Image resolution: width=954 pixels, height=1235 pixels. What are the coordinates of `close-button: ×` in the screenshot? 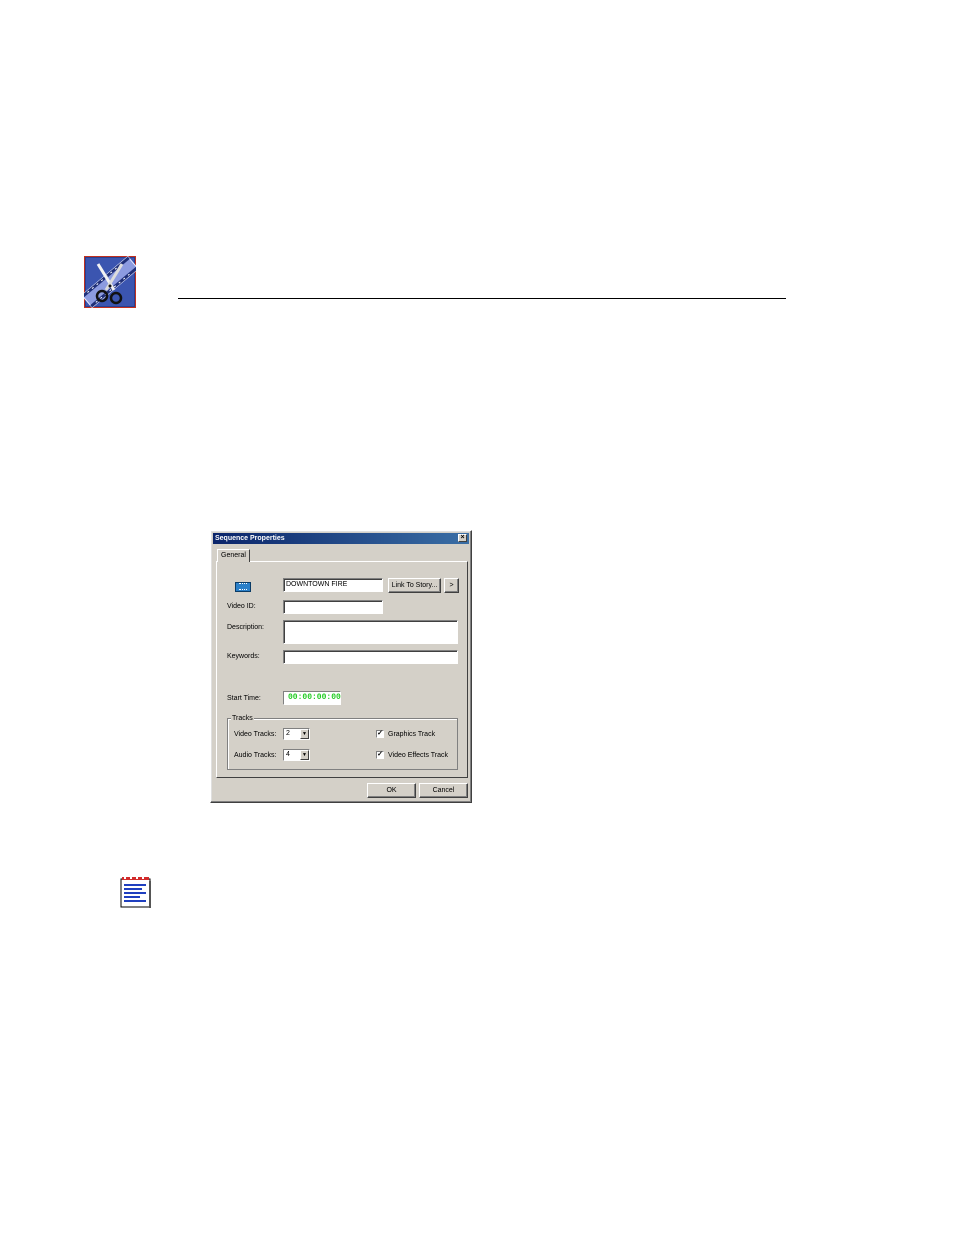 It's located at (462, 538).